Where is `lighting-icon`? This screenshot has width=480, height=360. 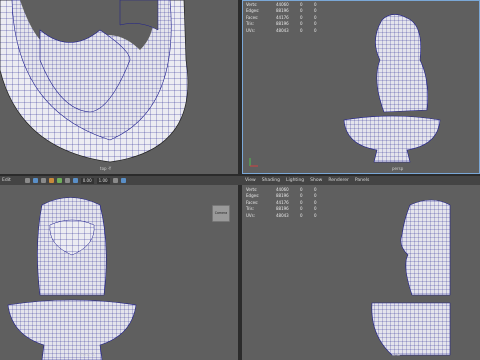
lighting-icon is located at coordinates (51, 180).